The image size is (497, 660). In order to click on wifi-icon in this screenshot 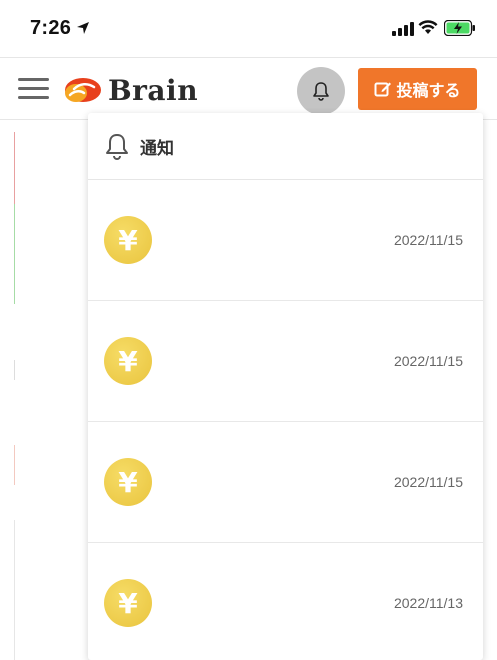, I will do `click(428, 29)`.